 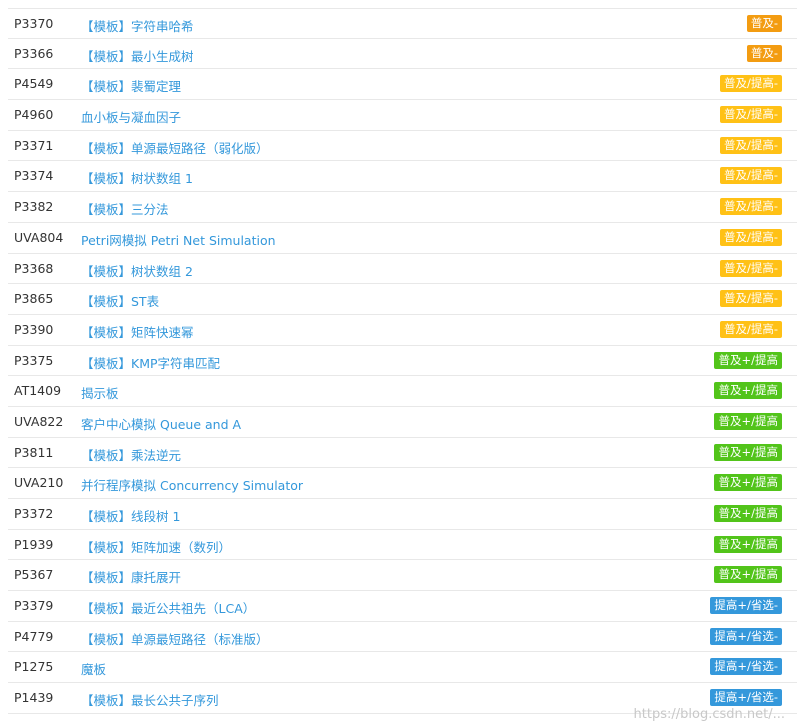 What do you see at coordinates (39, 237) in the screenshot?
I see `problem-id: UVA804` at bounding box center [39, 237].